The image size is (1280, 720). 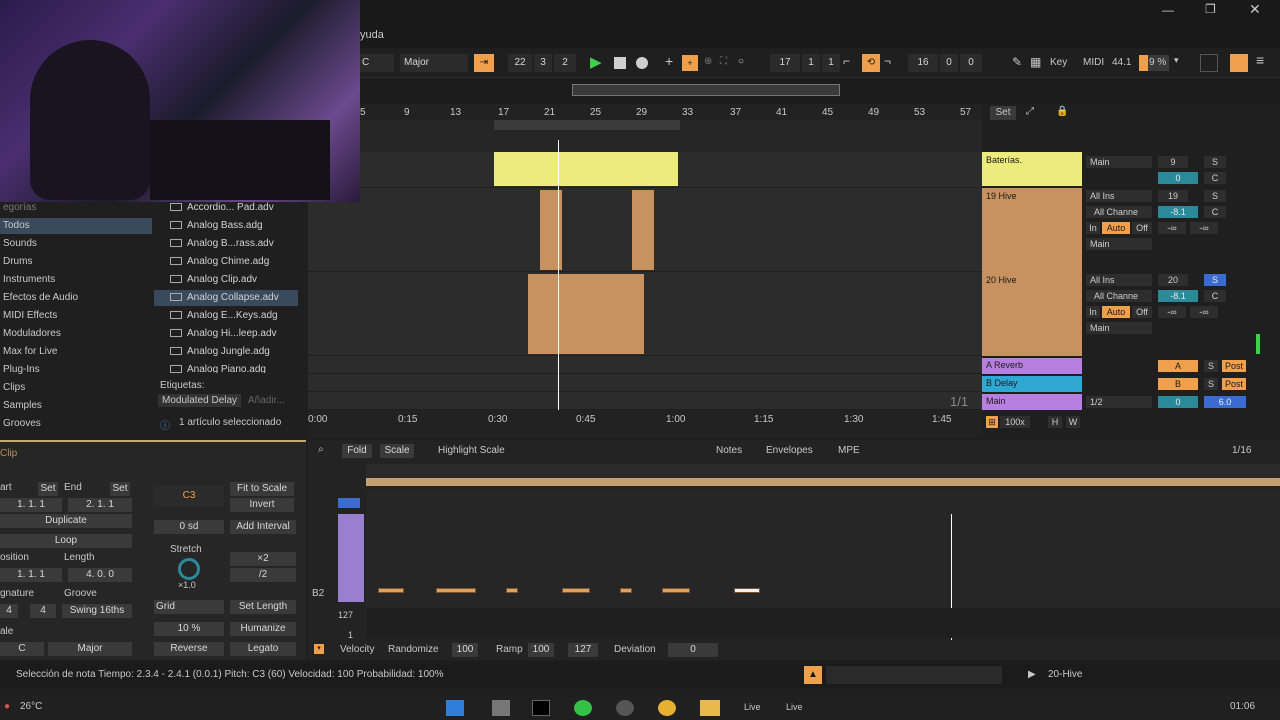 What do you see at coordinates (218, 368) in the screenshot?
I see `file-item: Analog Piano.adg` at bounding box center [218, 368].